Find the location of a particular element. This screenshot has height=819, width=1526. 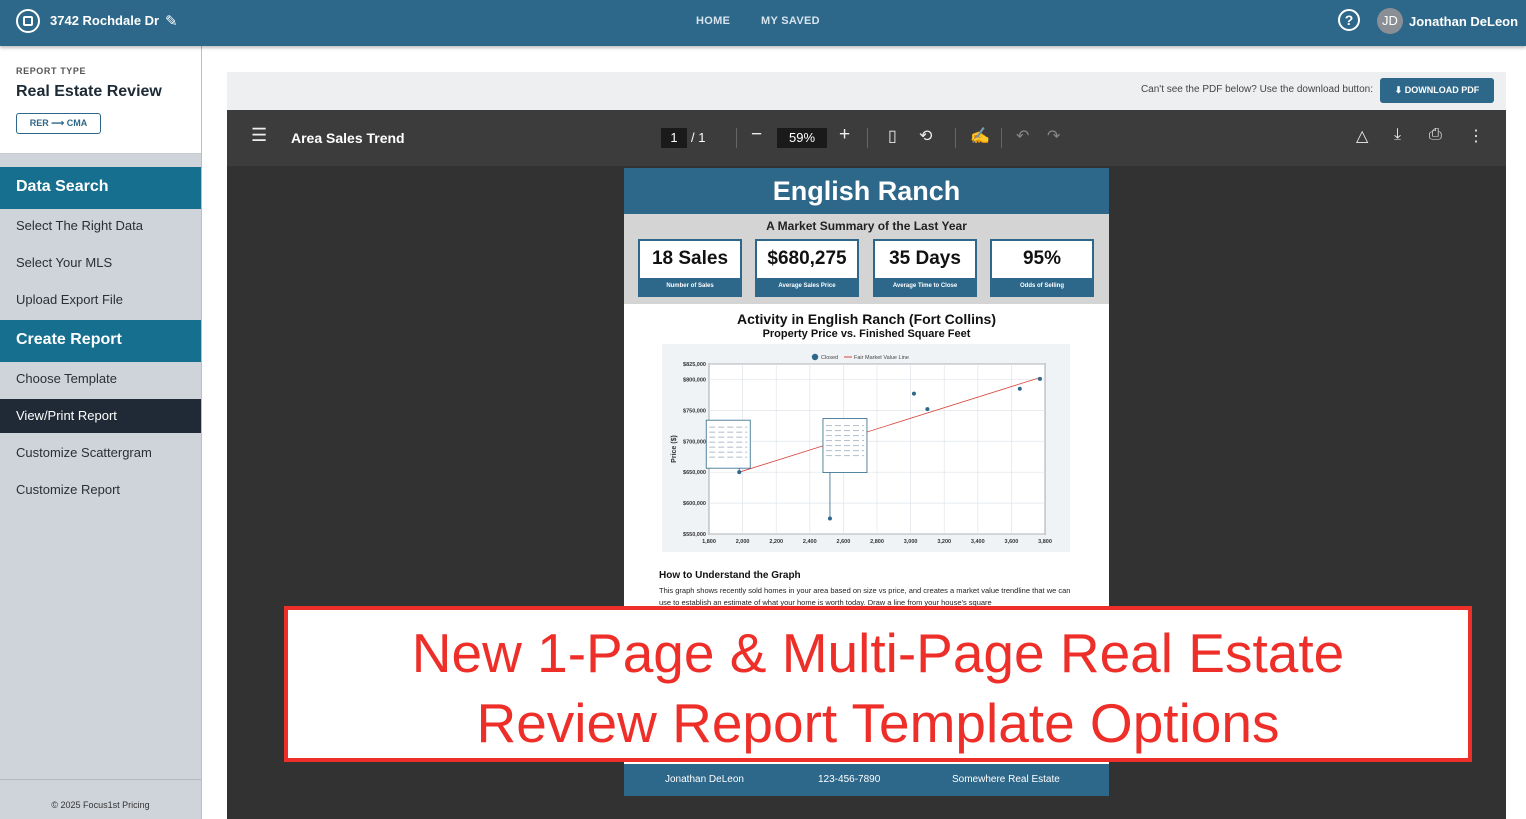

y-tick-label: $650,000 is located at coordinates (694, 473).